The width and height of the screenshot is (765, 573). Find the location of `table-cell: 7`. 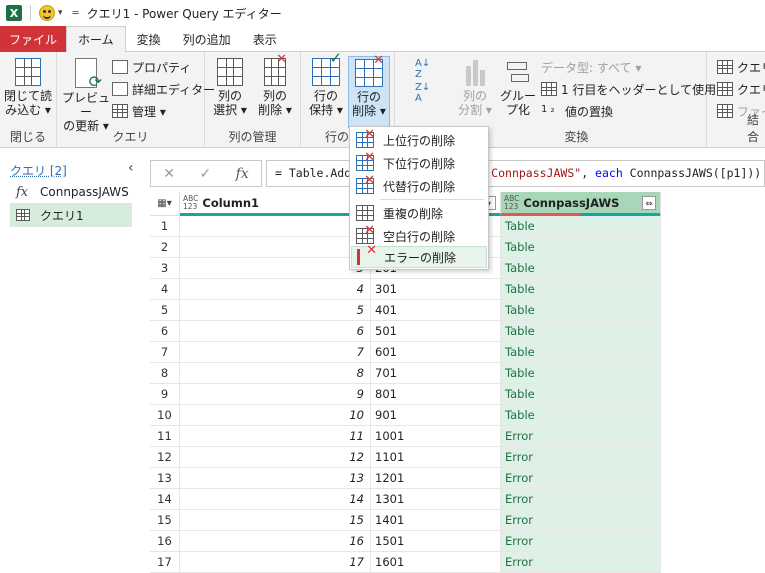

table-cell: 7 is located at coordinates (275, 352).